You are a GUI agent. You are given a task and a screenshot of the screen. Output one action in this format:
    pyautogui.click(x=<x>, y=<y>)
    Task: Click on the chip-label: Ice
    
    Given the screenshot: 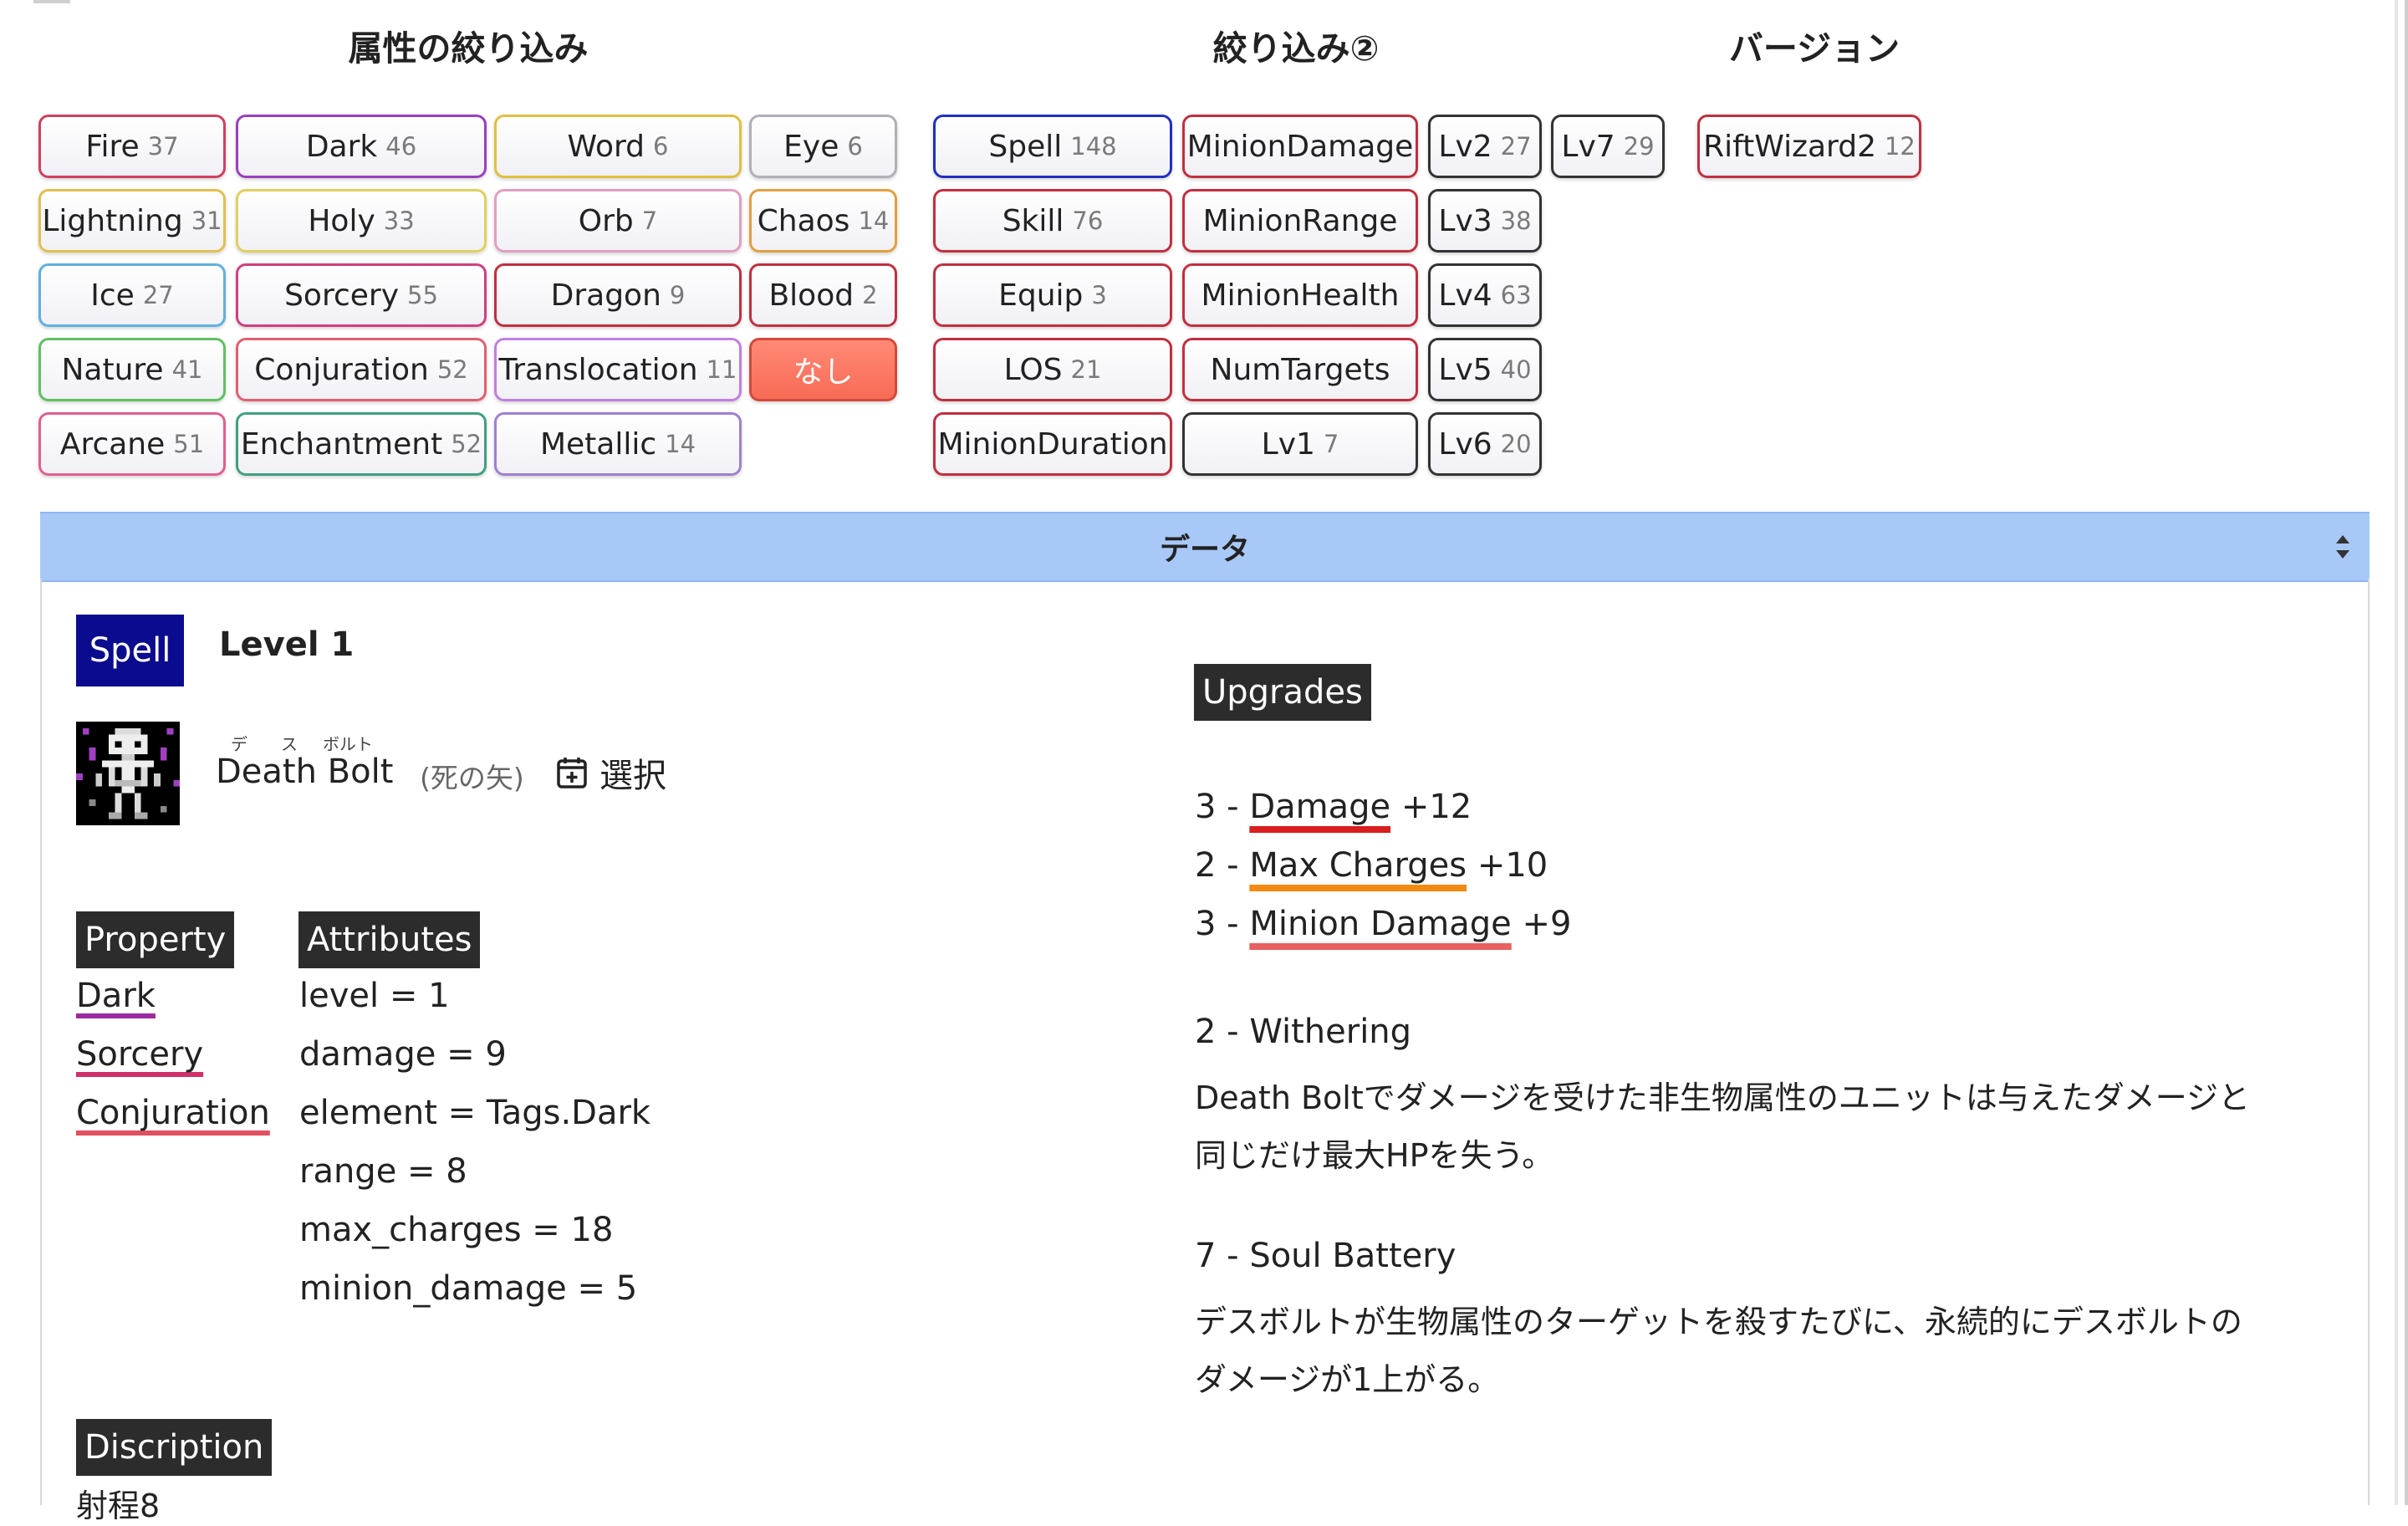 What is the action you would take?
    pyautogui.click(x=113, y=295)
    